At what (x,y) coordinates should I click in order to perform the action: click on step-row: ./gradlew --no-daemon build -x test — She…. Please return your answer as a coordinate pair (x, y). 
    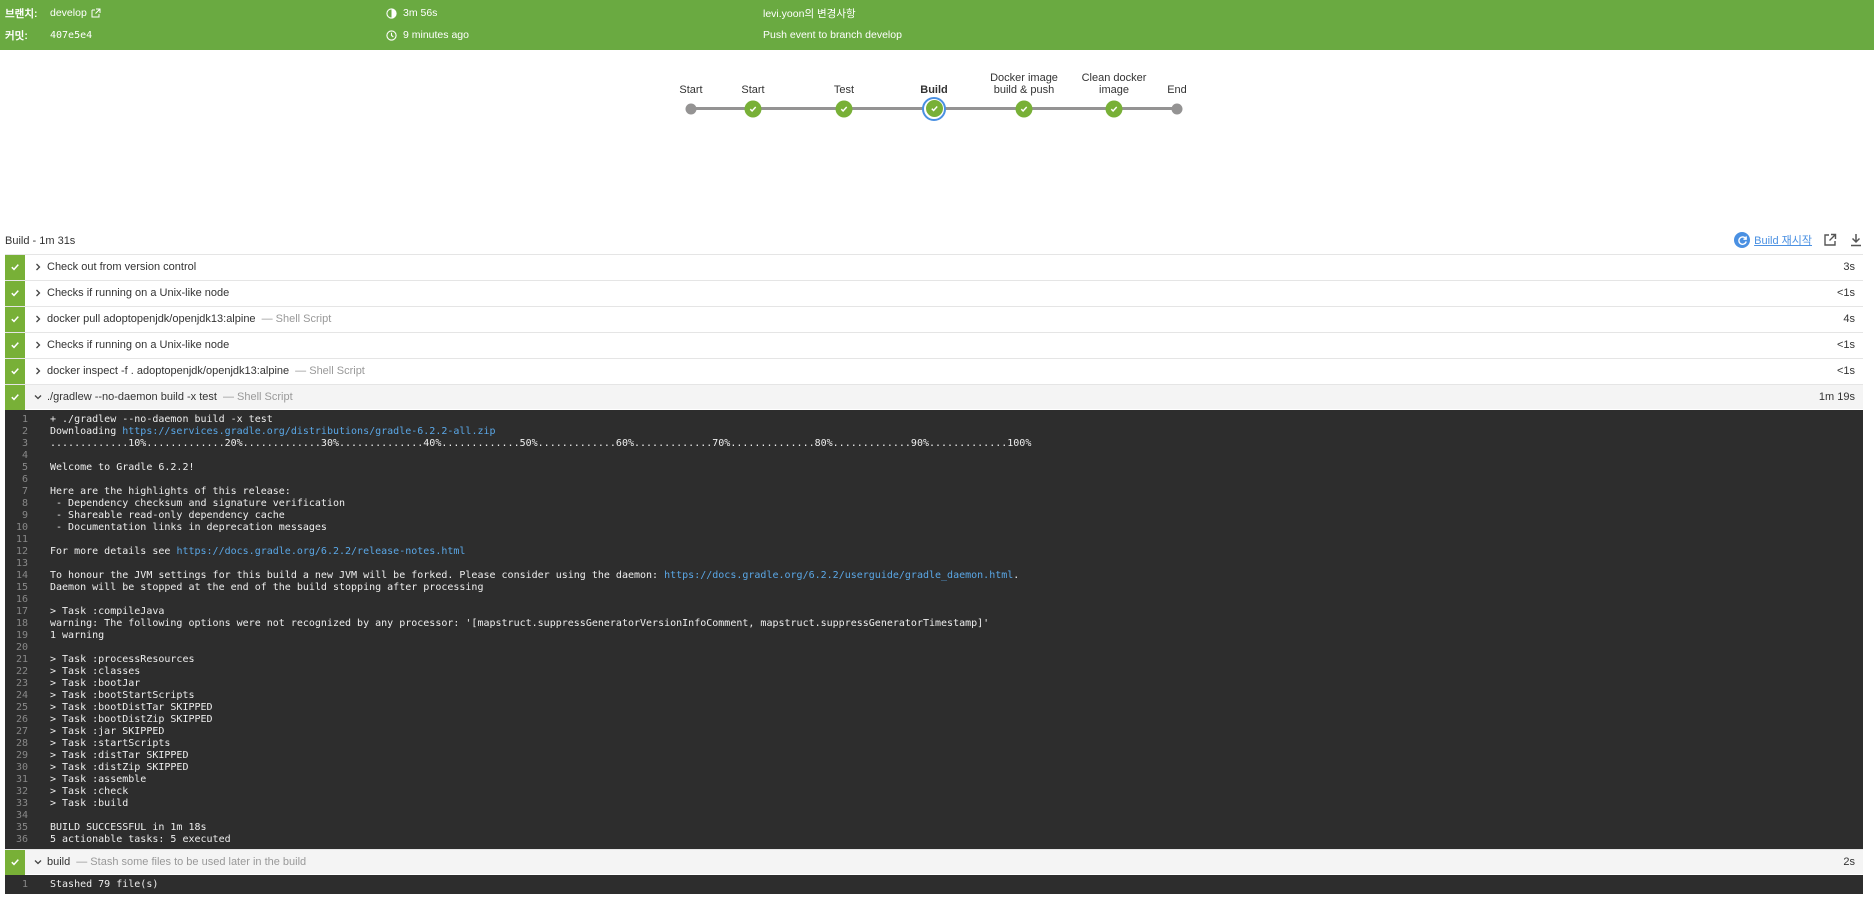
    Looking at the image, I should click on (934, 397).